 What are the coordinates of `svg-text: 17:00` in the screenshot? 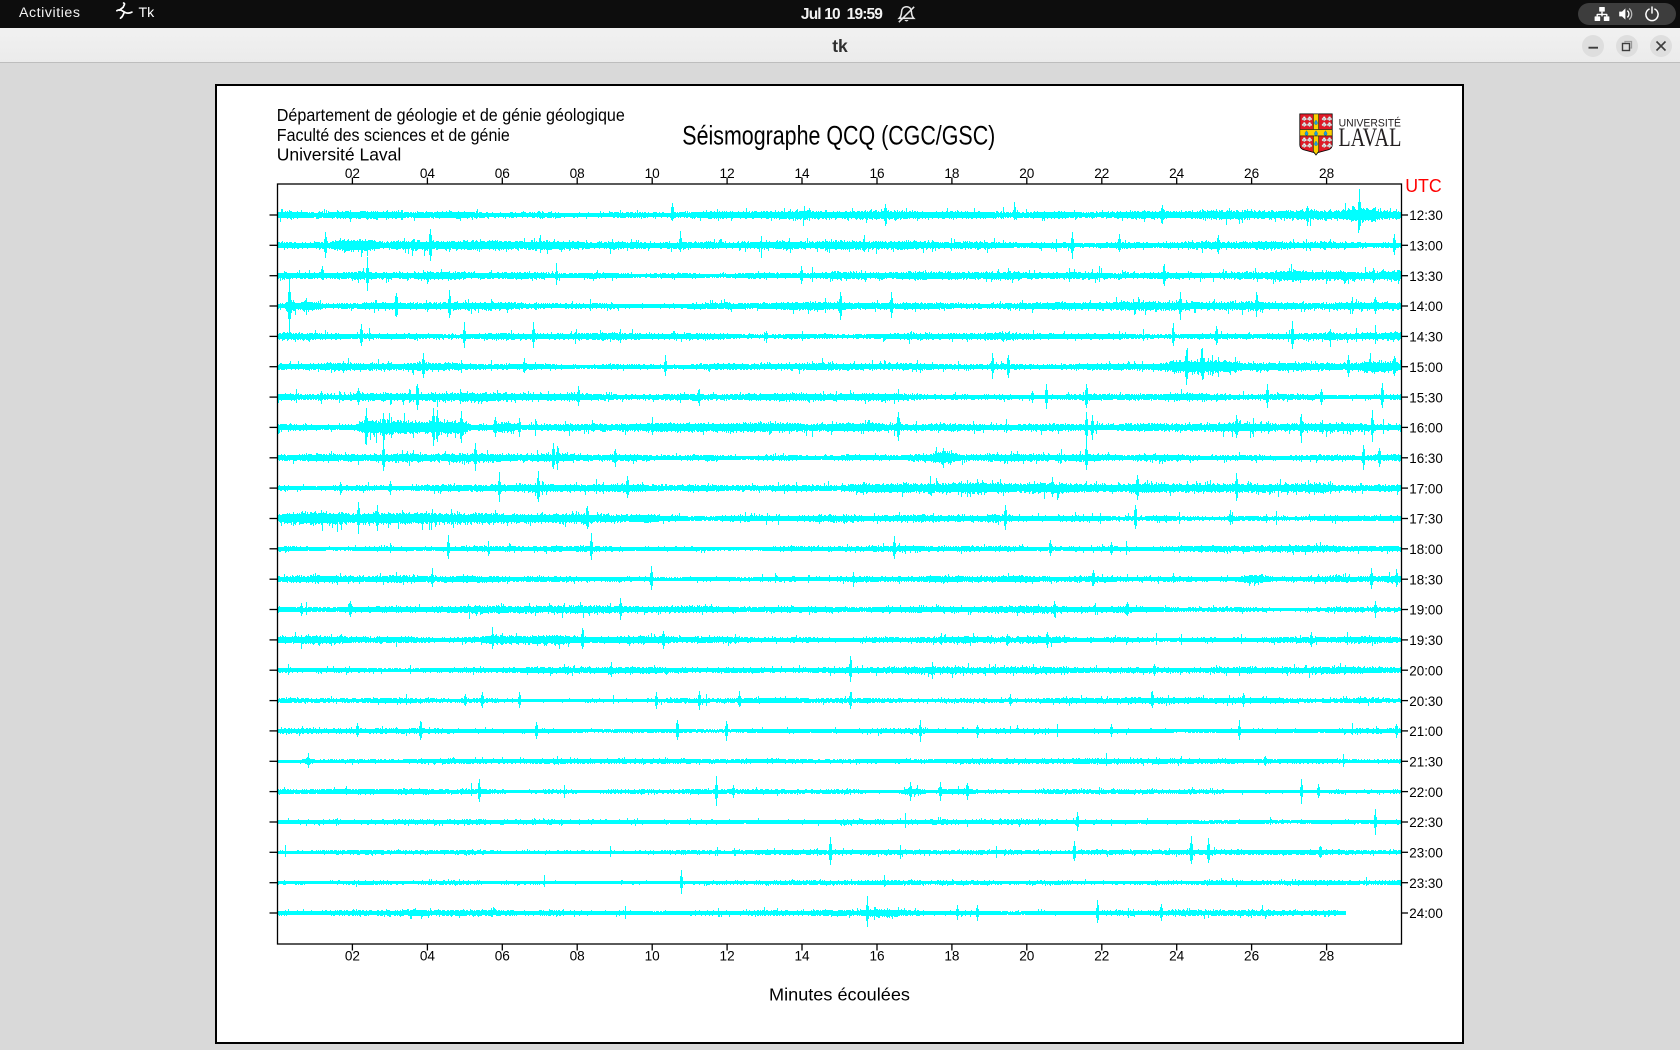 It's located at (1426, 488).